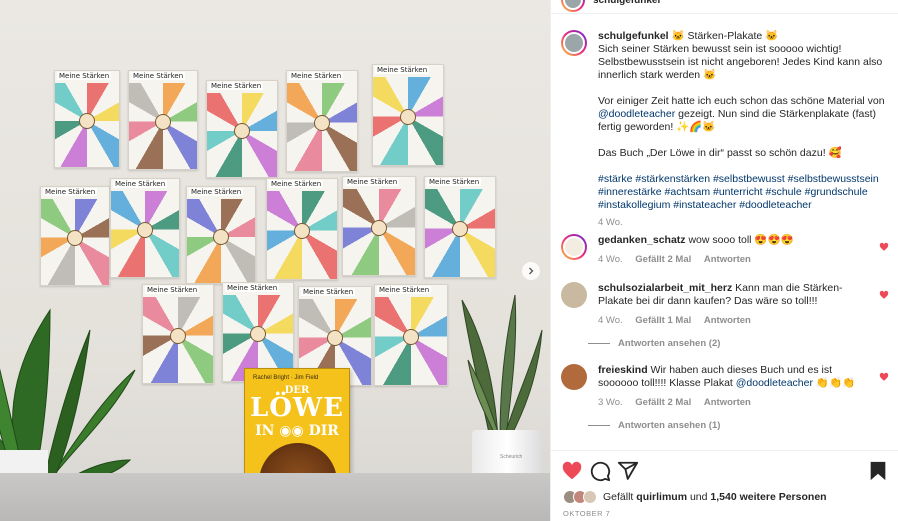 Image resolution: width=898 pixels, height=521 pixels. Describe the element at coordinates (665, 288) in the screenshot. I see `comment-username: schulsozialarbeit_mit_herz` at that location.